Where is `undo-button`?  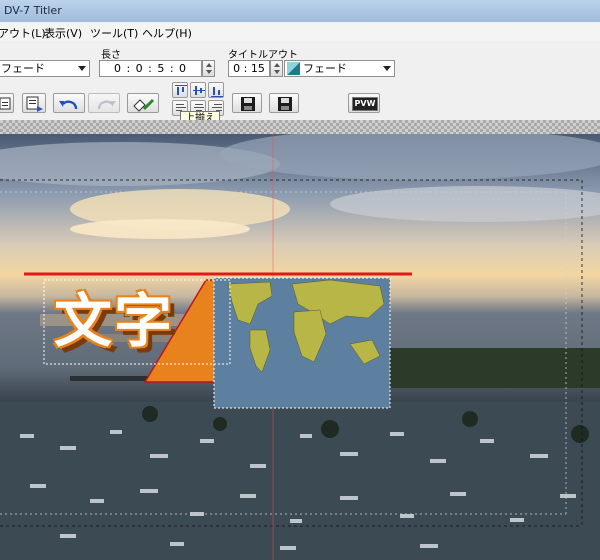
undo-button is located at coordinates (69, 103).